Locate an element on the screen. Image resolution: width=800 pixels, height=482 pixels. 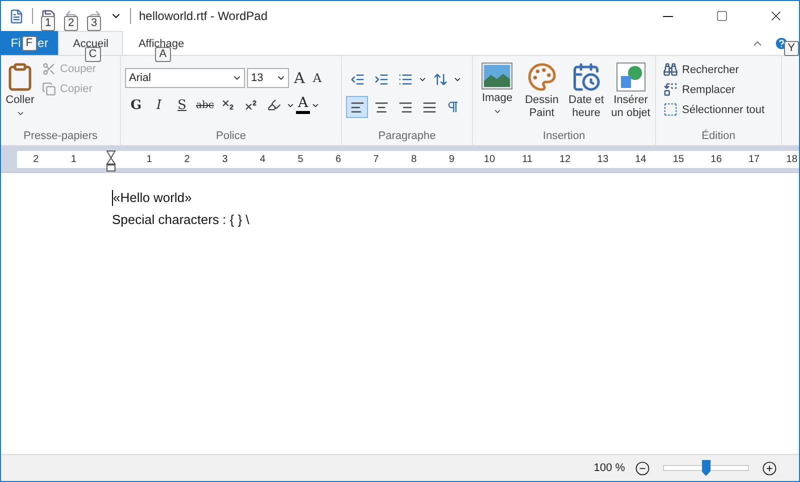
ruler-number: 14 is located at coordinates (640, 159).